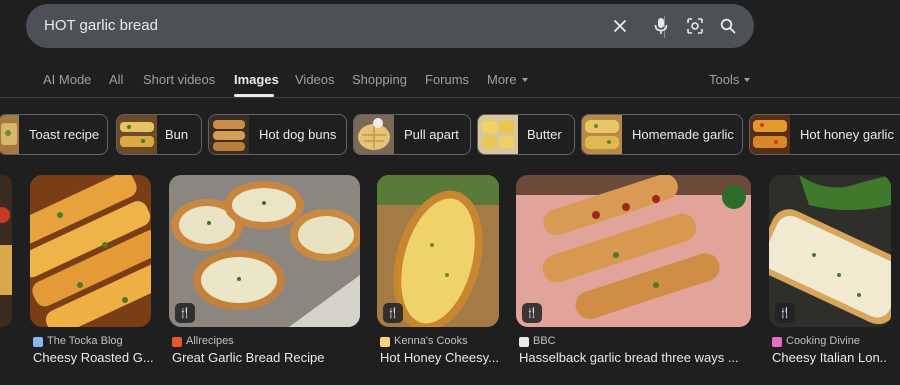 The image size is (900, 385). What do you see at coordinates (64, 134) in the screenshot?
I see `chip-label: Toast recipe` at bounding box center [64, 134].